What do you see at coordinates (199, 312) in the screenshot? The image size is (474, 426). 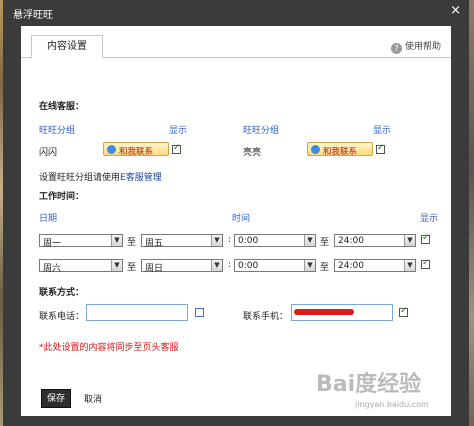 I see `phone-show-checkbox` at bounding box center [199, 312].